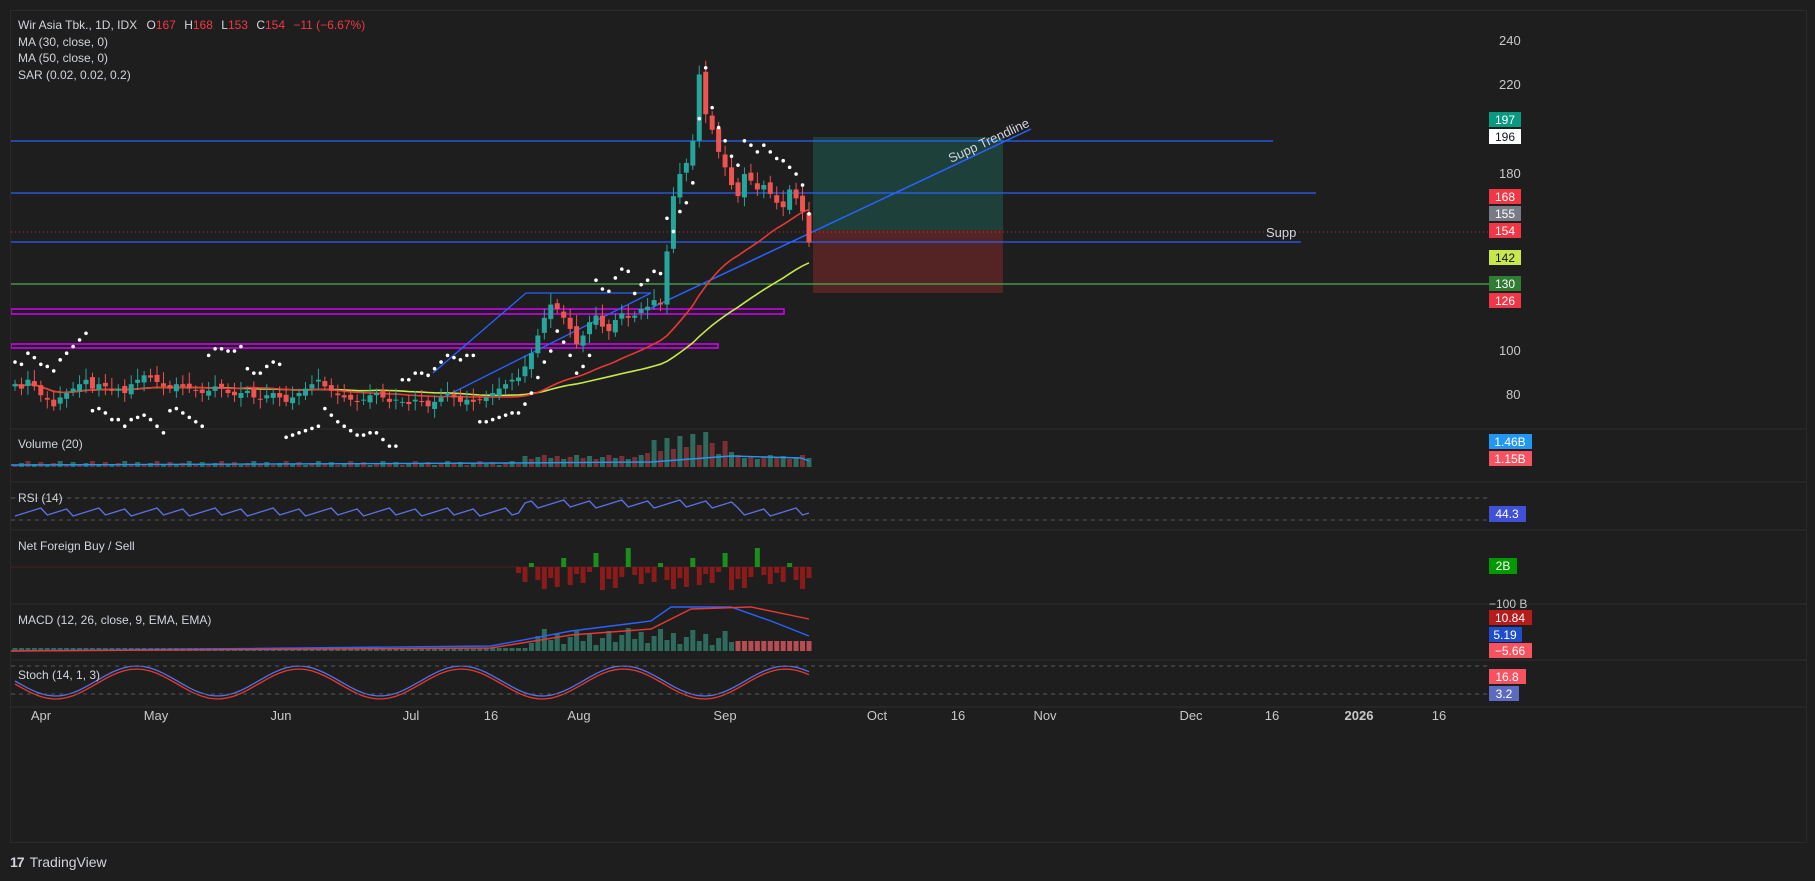 This screenshot has width=1815, height=881. Describe the element at coordinates (411, 569) in the screenshot. I see `net-foreign-bars` at that location.